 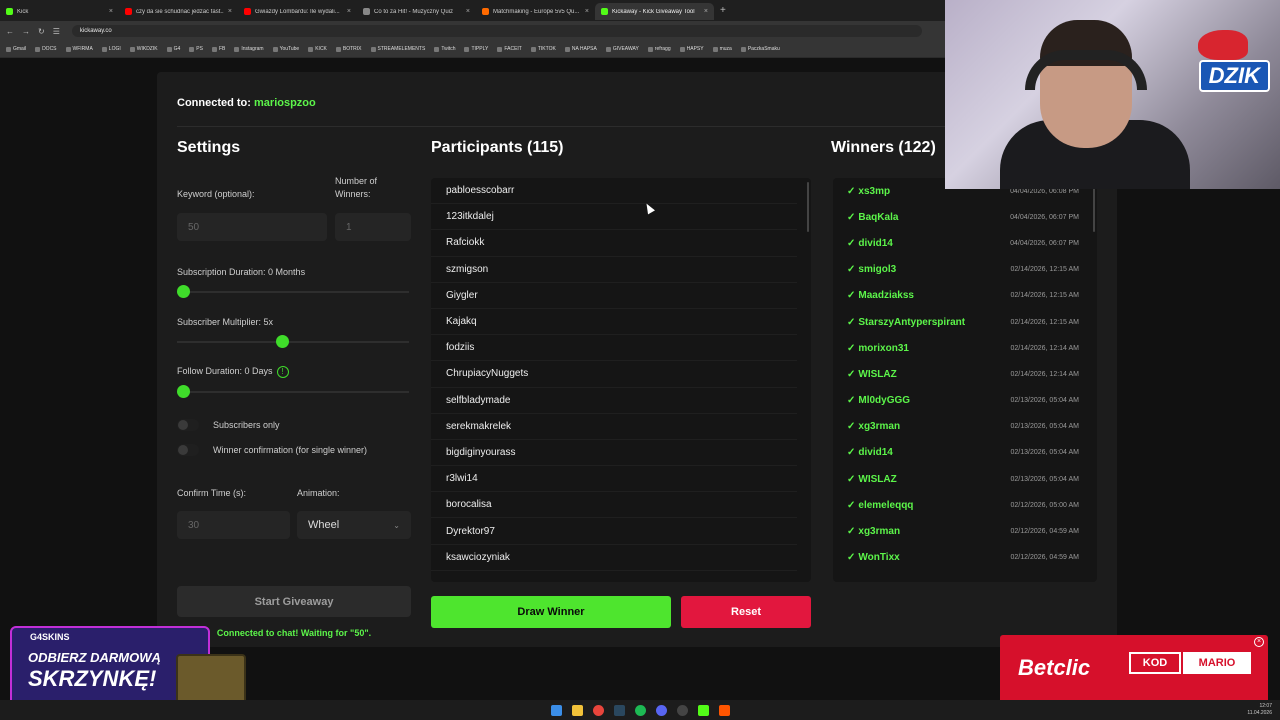 I want to click on participant-row: ksawciozyniak, so click(x=614, y=558).